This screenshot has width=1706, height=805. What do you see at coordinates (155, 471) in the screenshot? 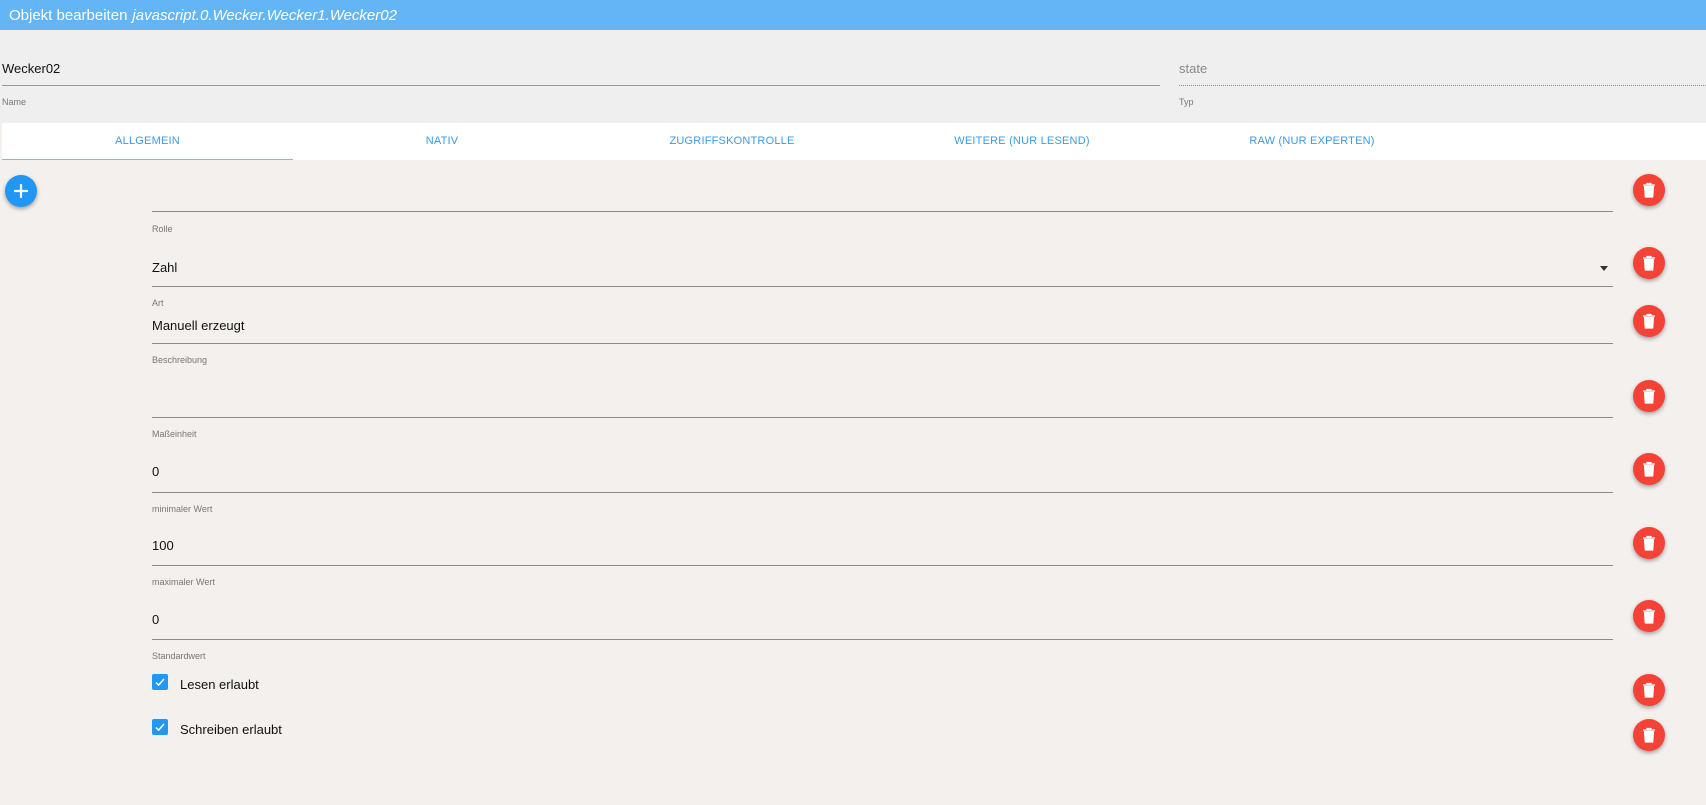
I see `min-value: 0` at bounding box center [155, 471].